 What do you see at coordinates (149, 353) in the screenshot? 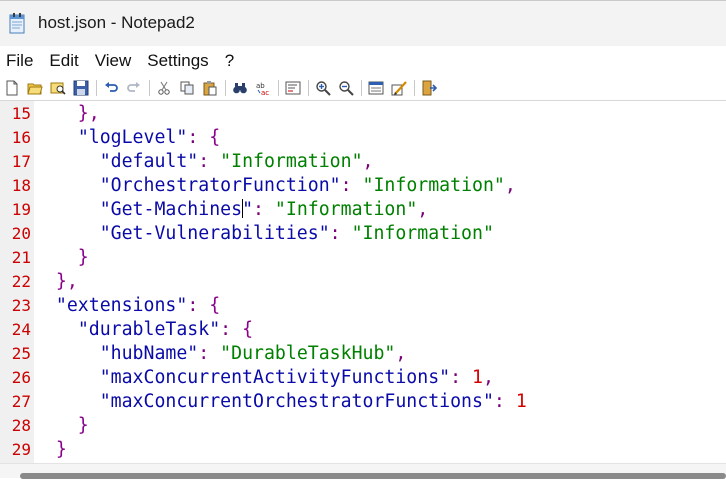
I see `json-key: "hubName"` at bounding box center [149, 353].